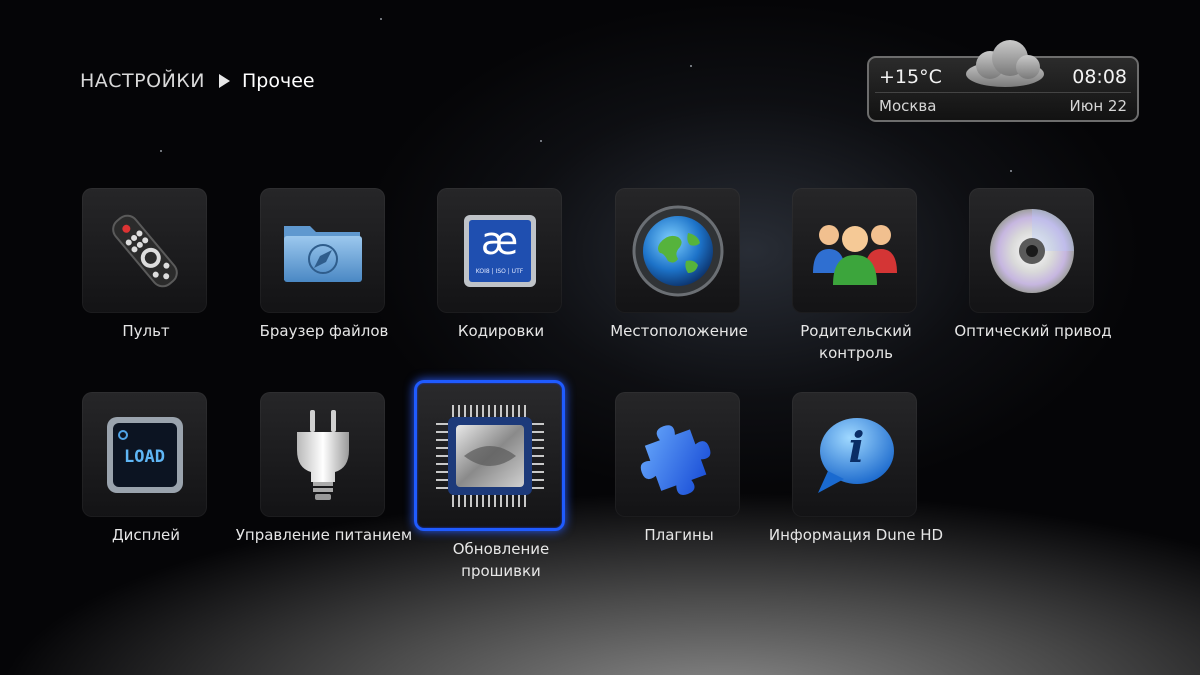 This screenshot has width=1200, height=675. Describe the element at coordinates (1033, 331) in the screenshot. I see `tile-label: Оптический привод` at that location.